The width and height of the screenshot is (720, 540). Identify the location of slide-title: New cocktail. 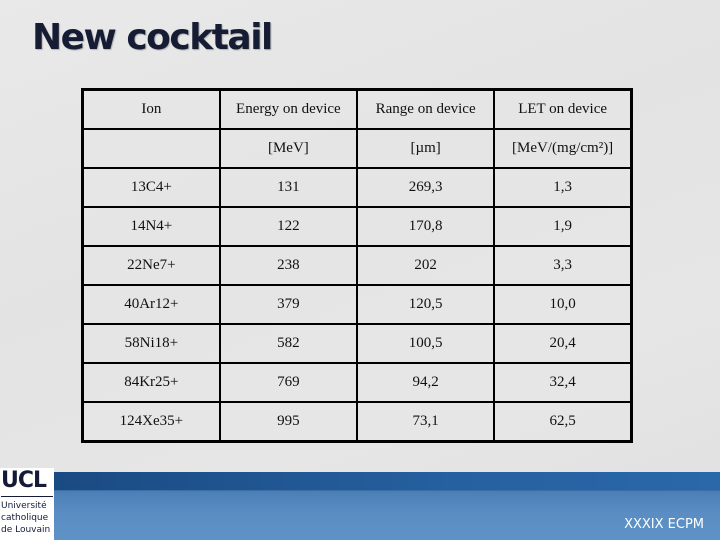
(152, 37).